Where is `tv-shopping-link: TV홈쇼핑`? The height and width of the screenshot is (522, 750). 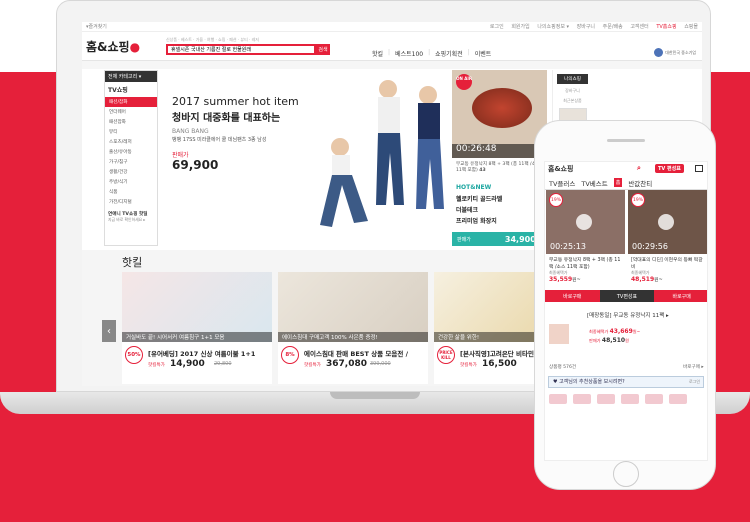 tv-shopping-link: TV홈쇼핑 is located at coordinates (666, 27).